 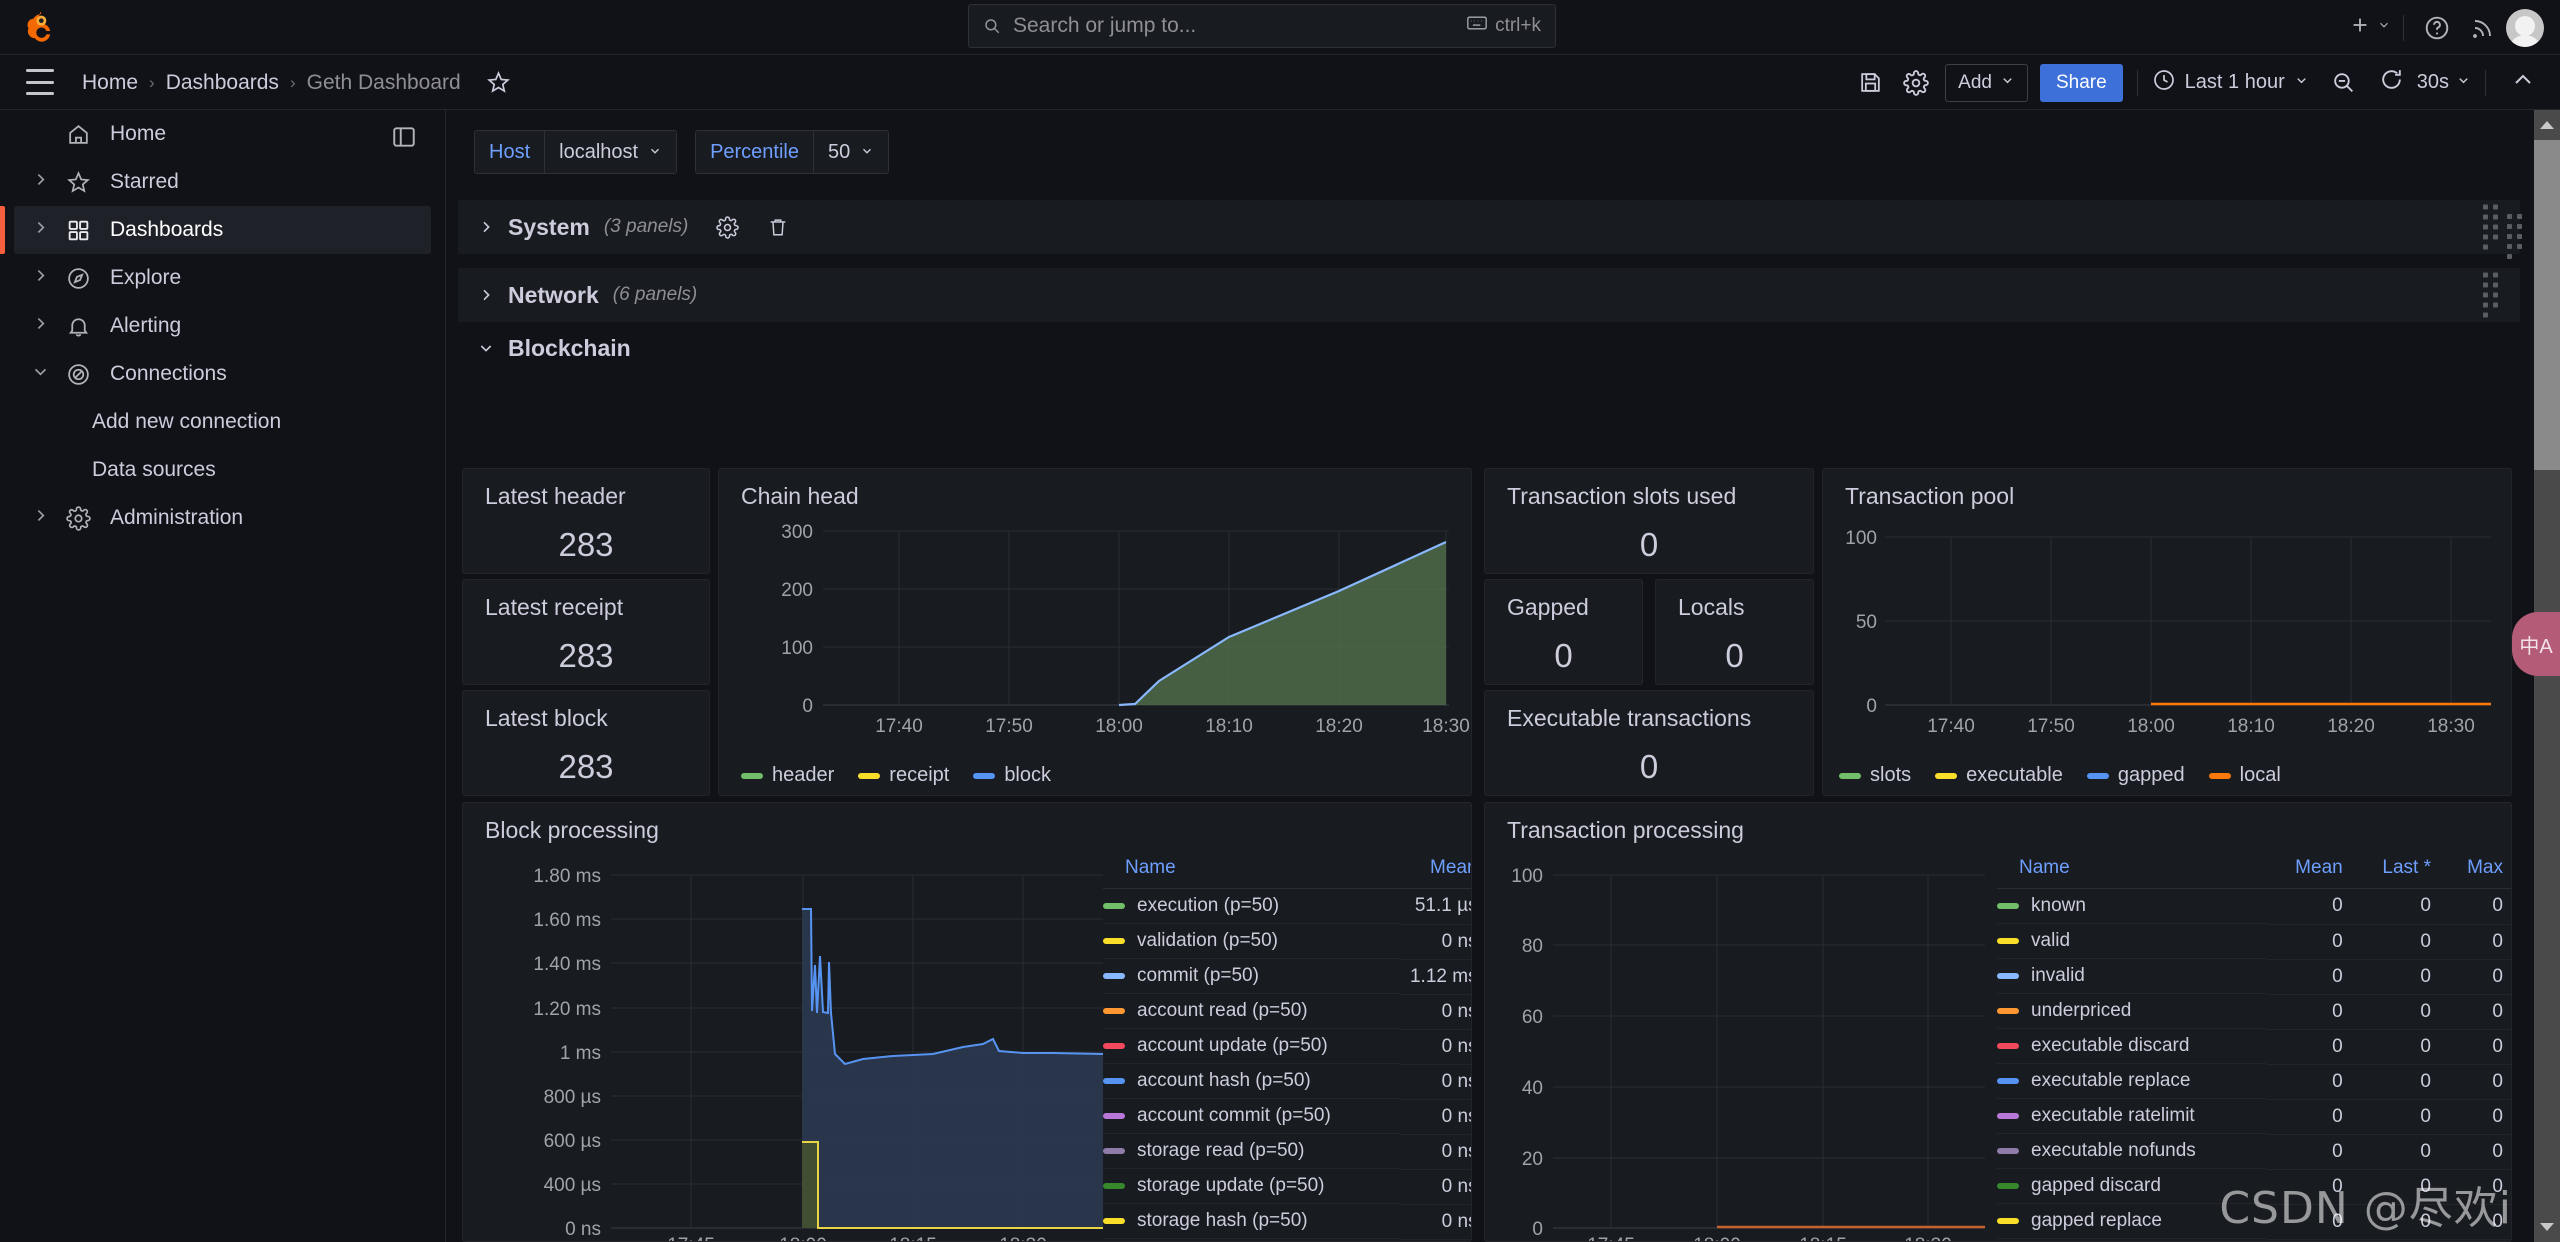 What do you see at coordinates (2131, 1116) in the screenshot?
I see `legend-series-name-cell: executable ratelimit` at bounding box center [2131, 1116].